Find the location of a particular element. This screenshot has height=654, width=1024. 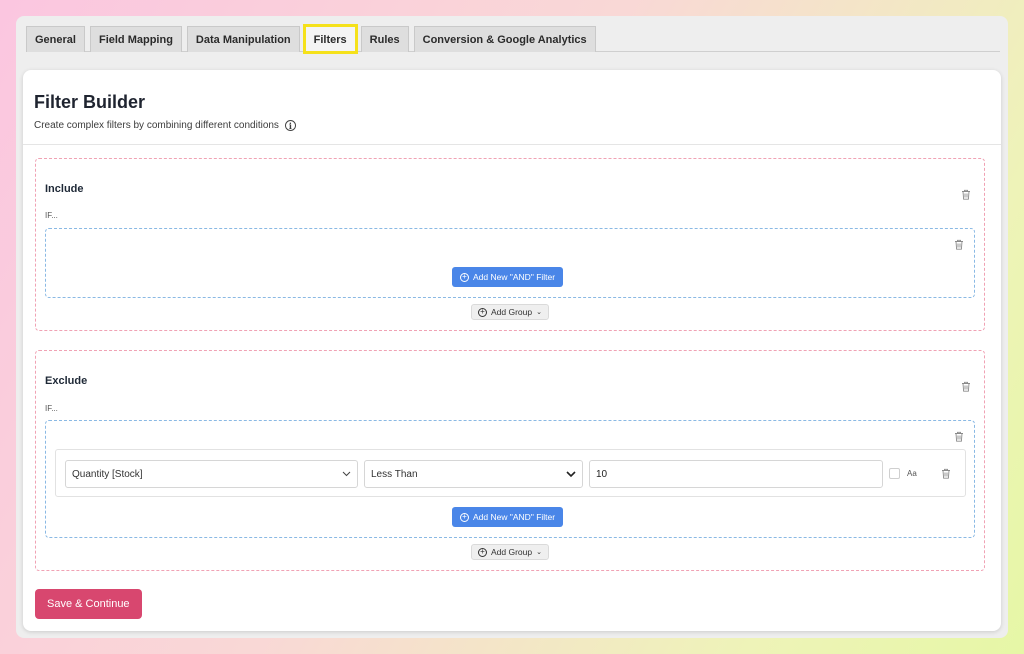

exclude-add-and-filter-button: + Add New "AND" Filter is located at coordinates (508, 517).